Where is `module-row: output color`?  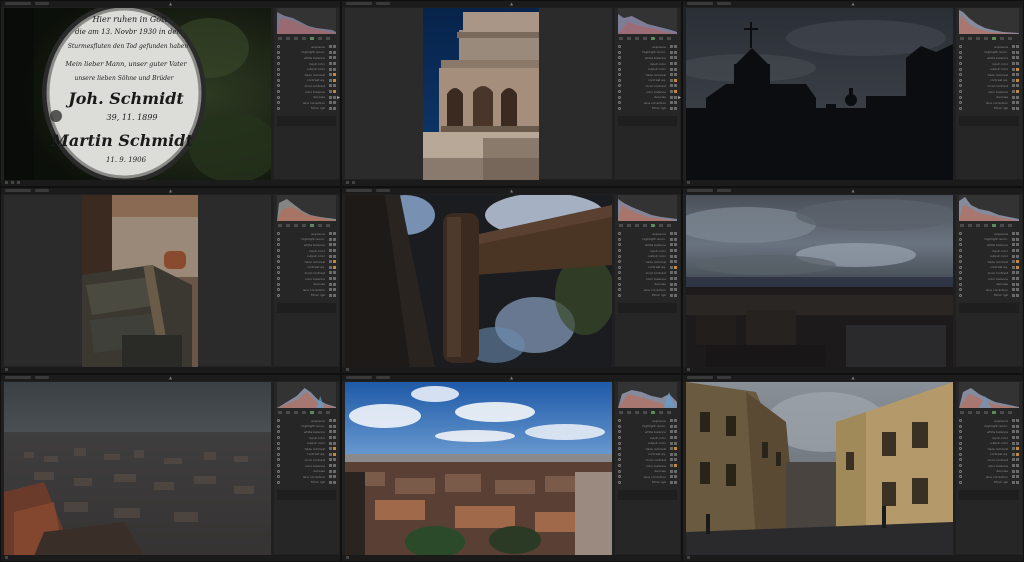 module-row: output color is located at coordinates (989, 69).